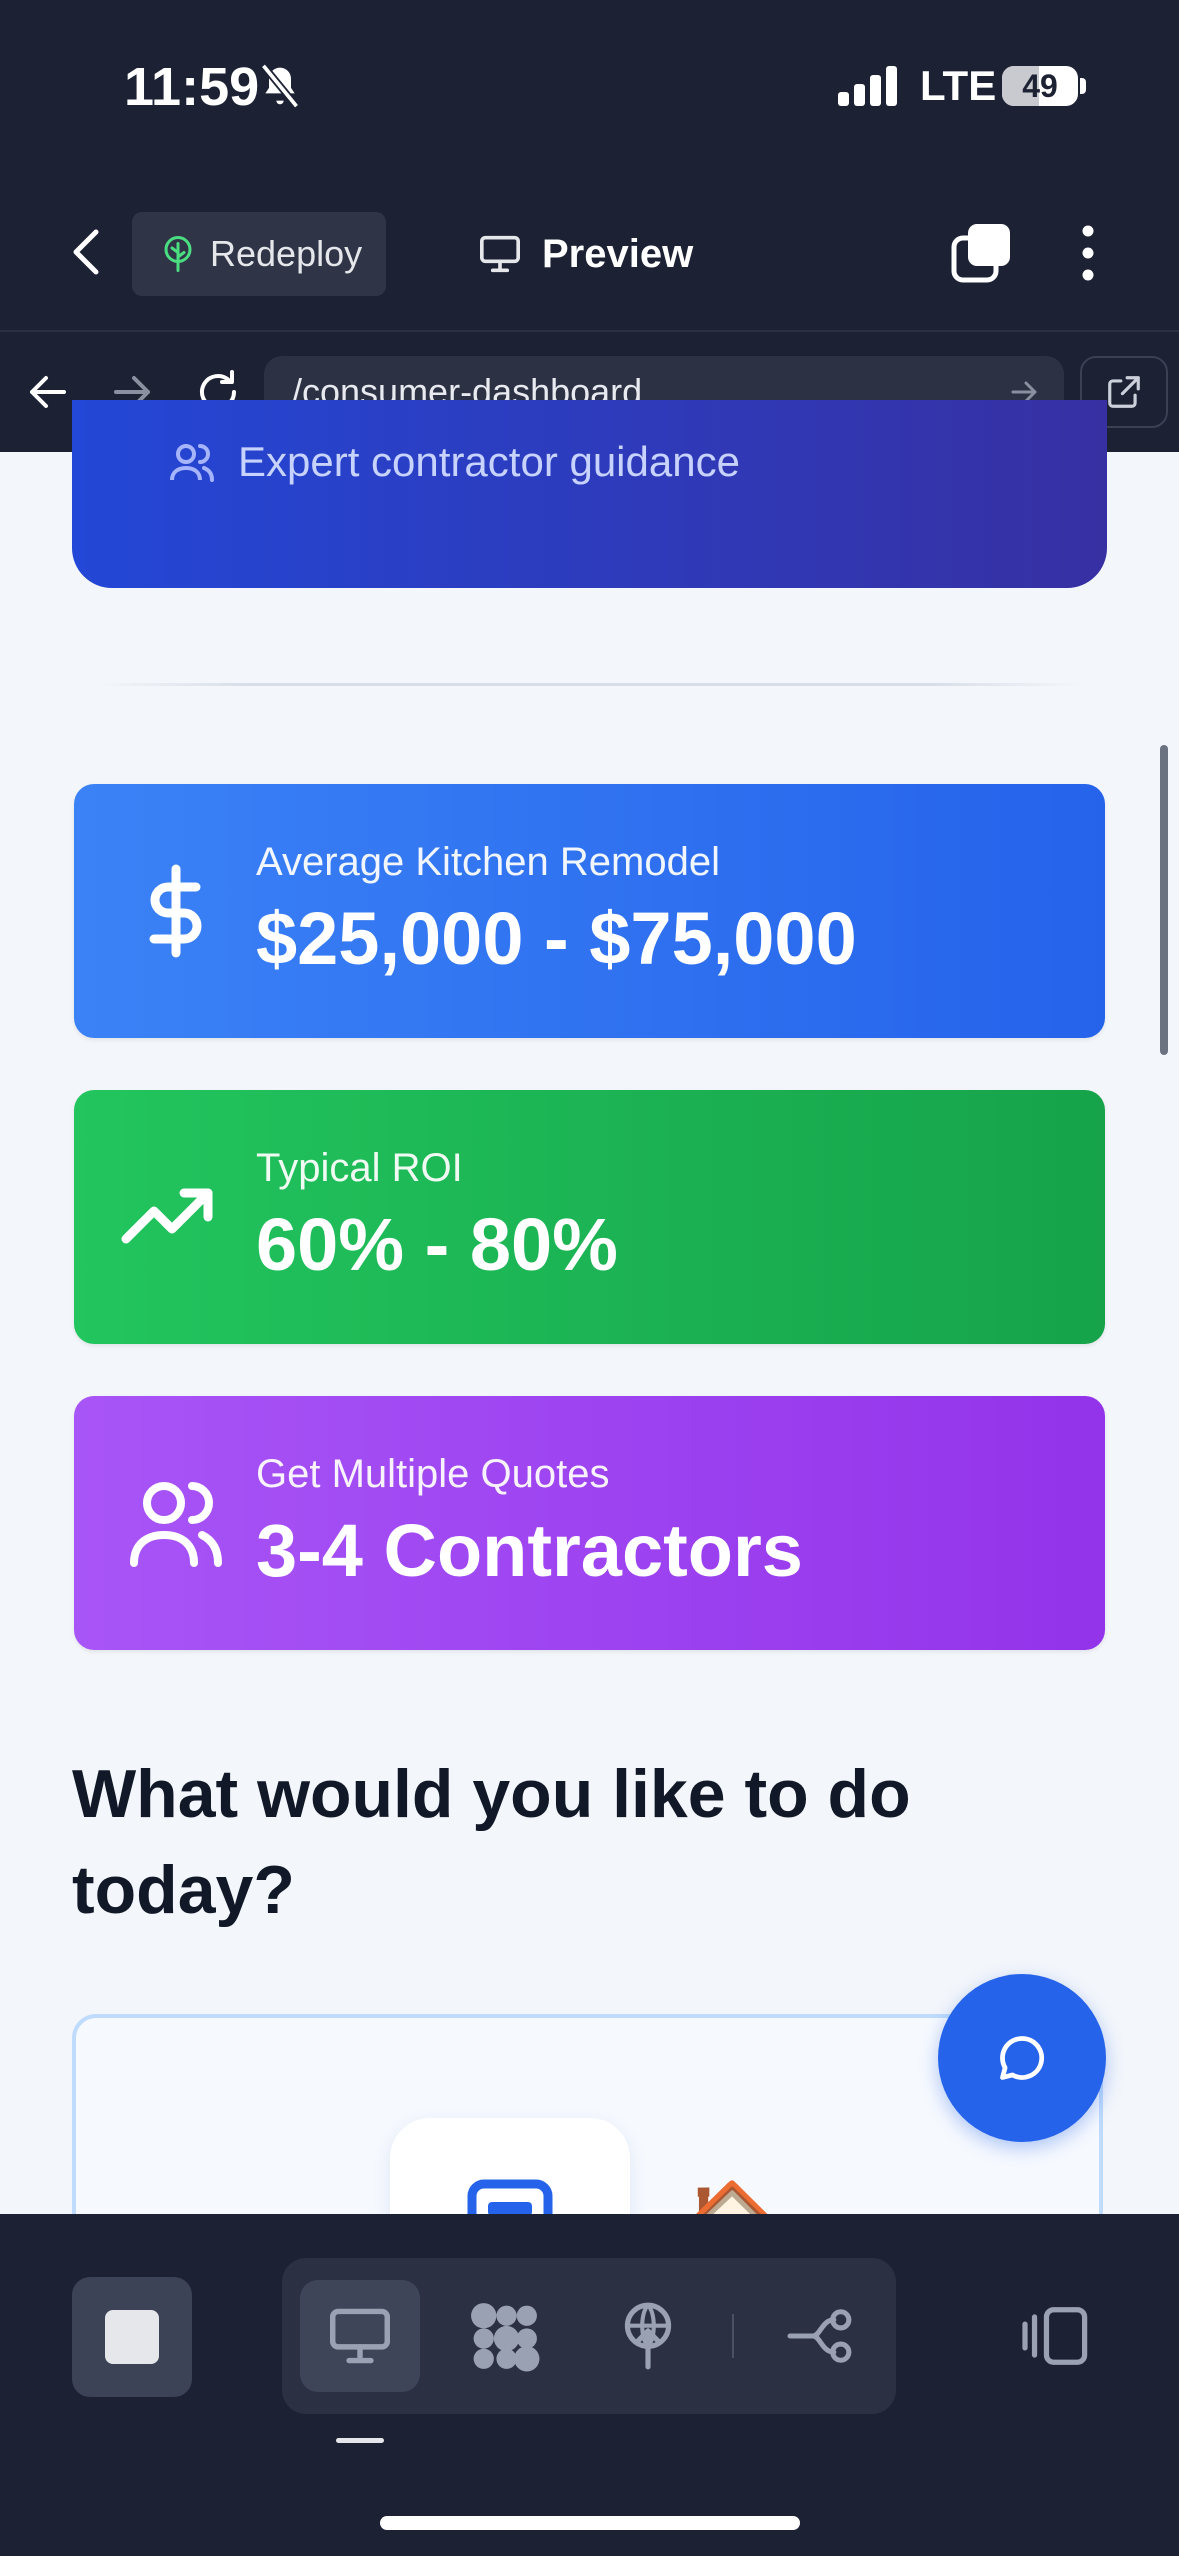 This screenshot has height=2556, width=1179. What do you see at coordinates (192, 87) in the screenshot?
I see `status-time: 11:59` at bounding box center [192, 87].